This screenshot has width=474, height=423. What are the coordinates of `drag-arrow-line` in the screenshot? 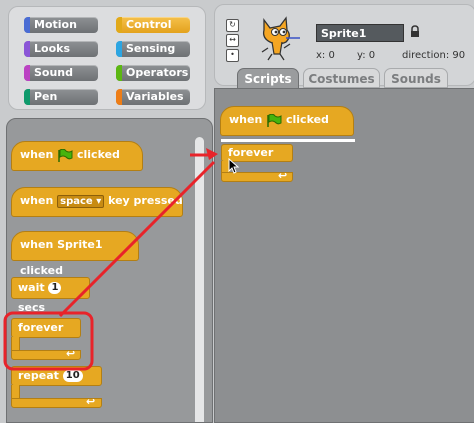 It's located at (137, 239).